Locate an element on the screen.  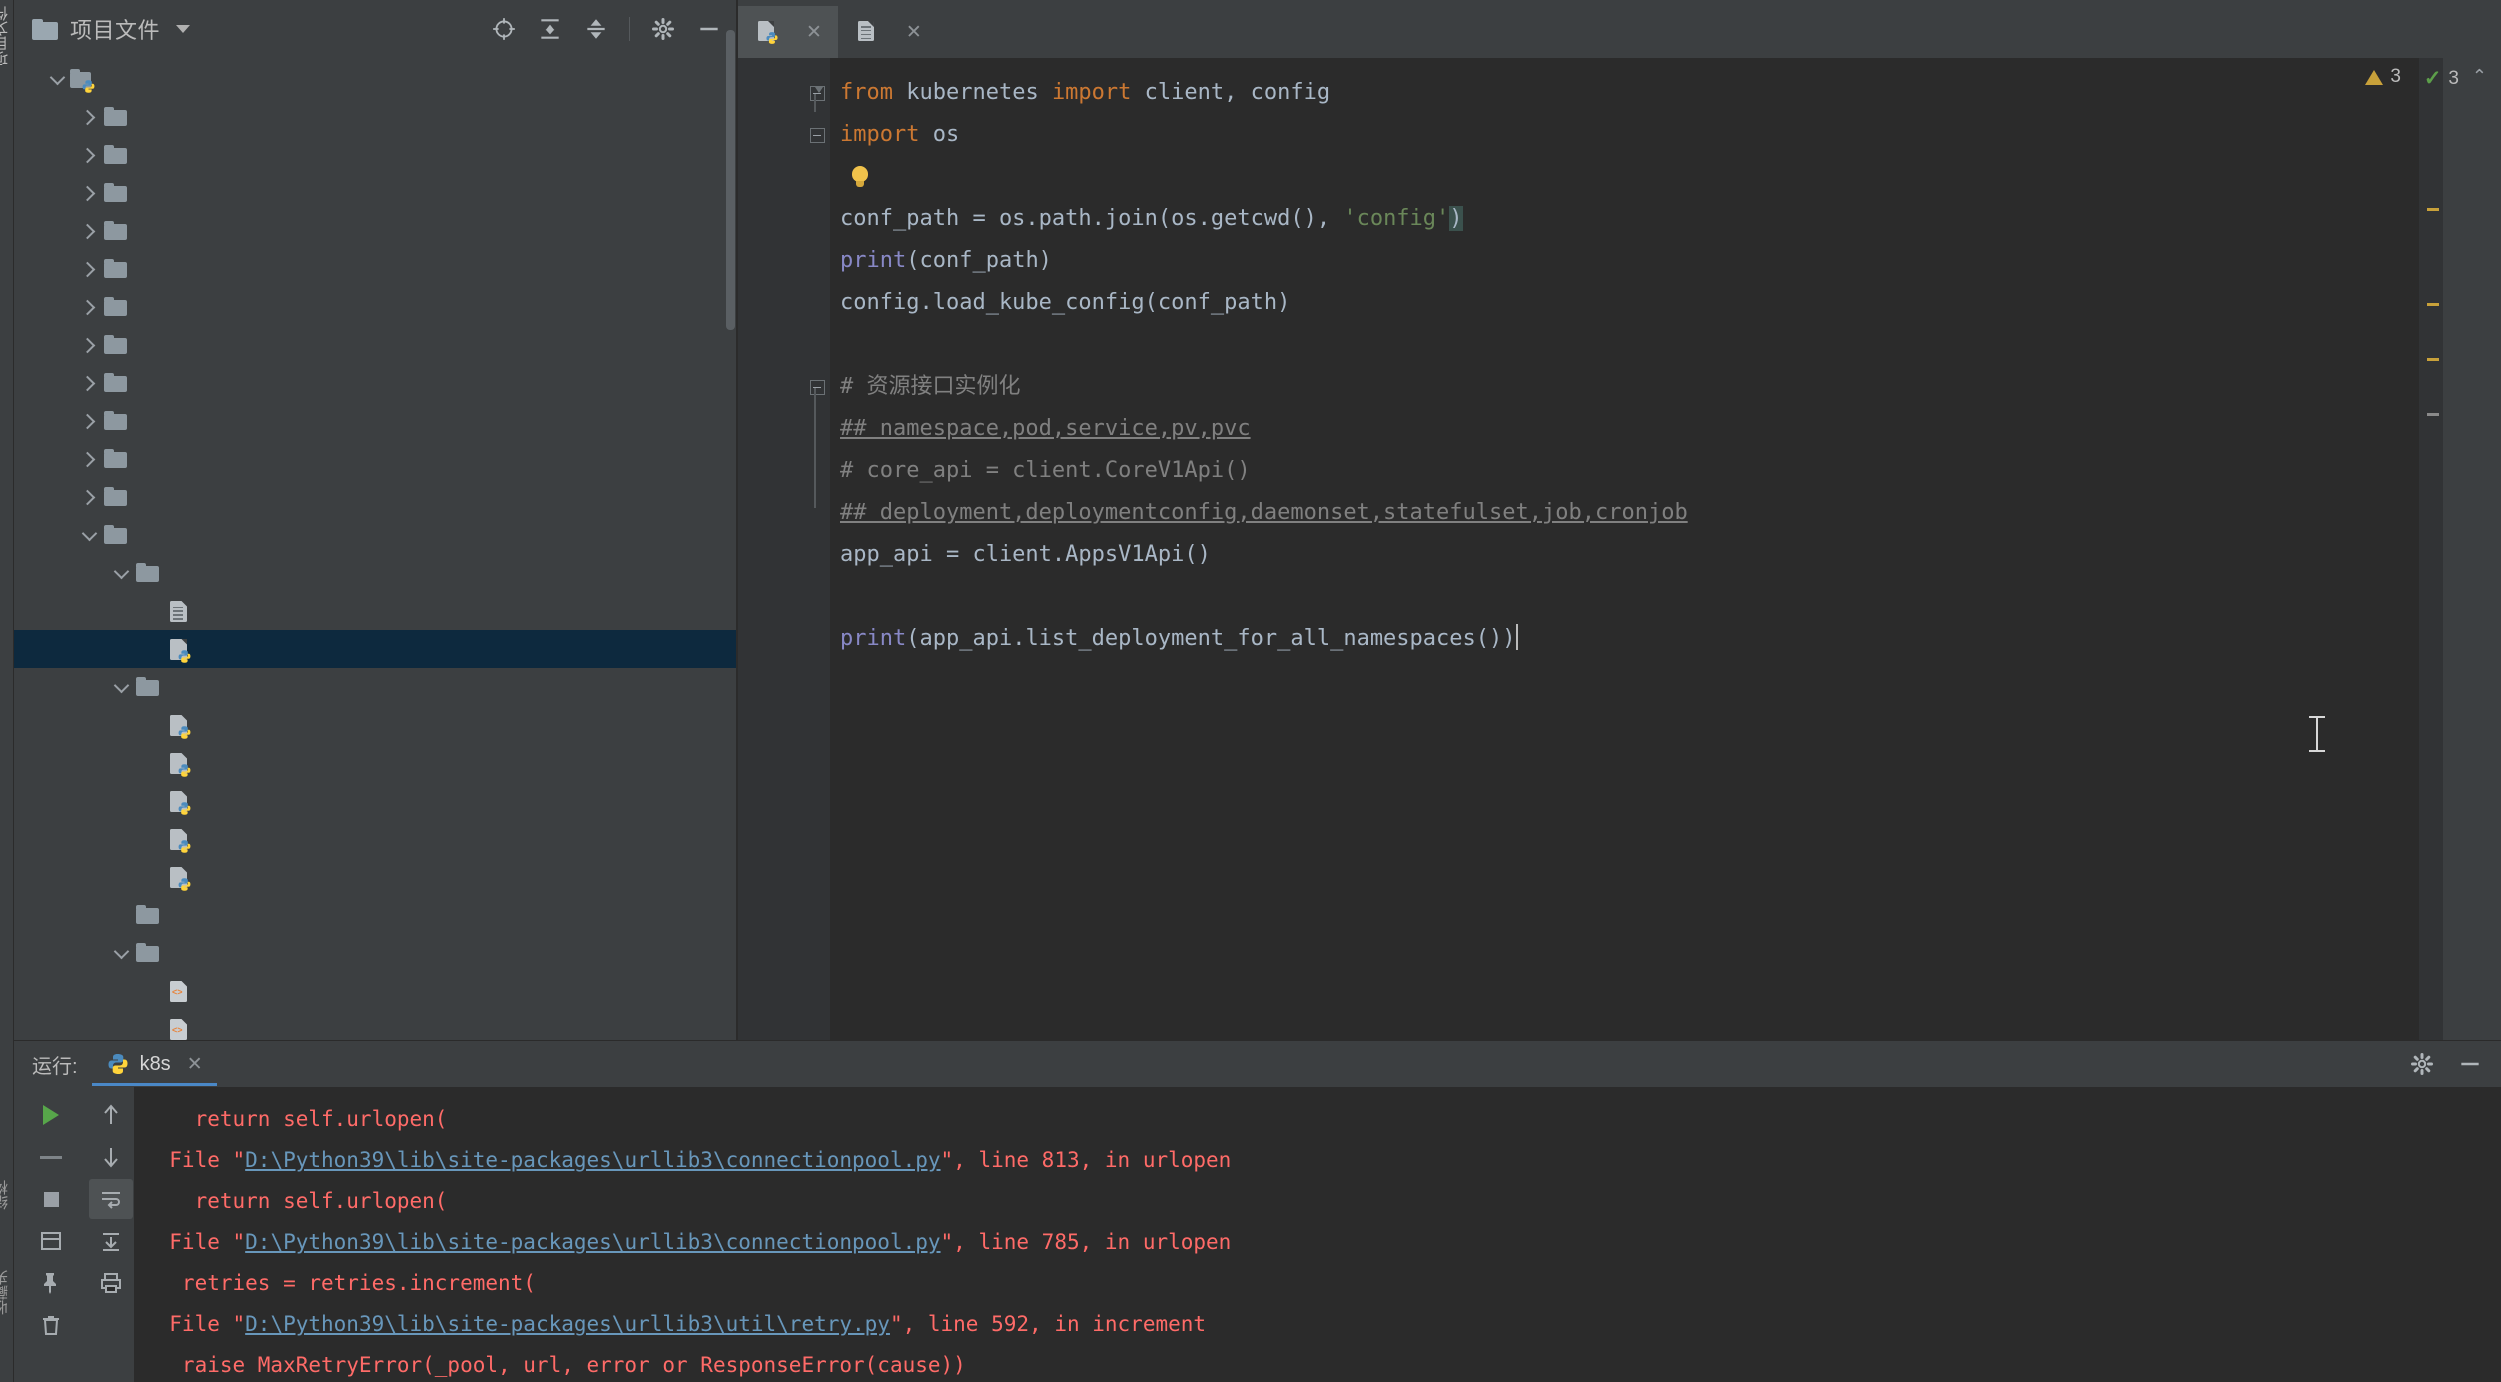
code-line: # core_api = client.CoreV1Api() is located at coordinates (1624, 471).